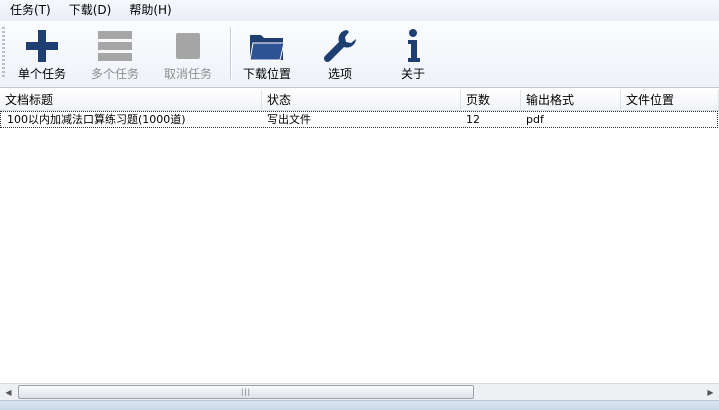 The height and width of the screenshot is (410, 719). What do you see at coordinates (188, 46) in the screenshot?
I see `stop-icon` at bounding box center [188, 46].